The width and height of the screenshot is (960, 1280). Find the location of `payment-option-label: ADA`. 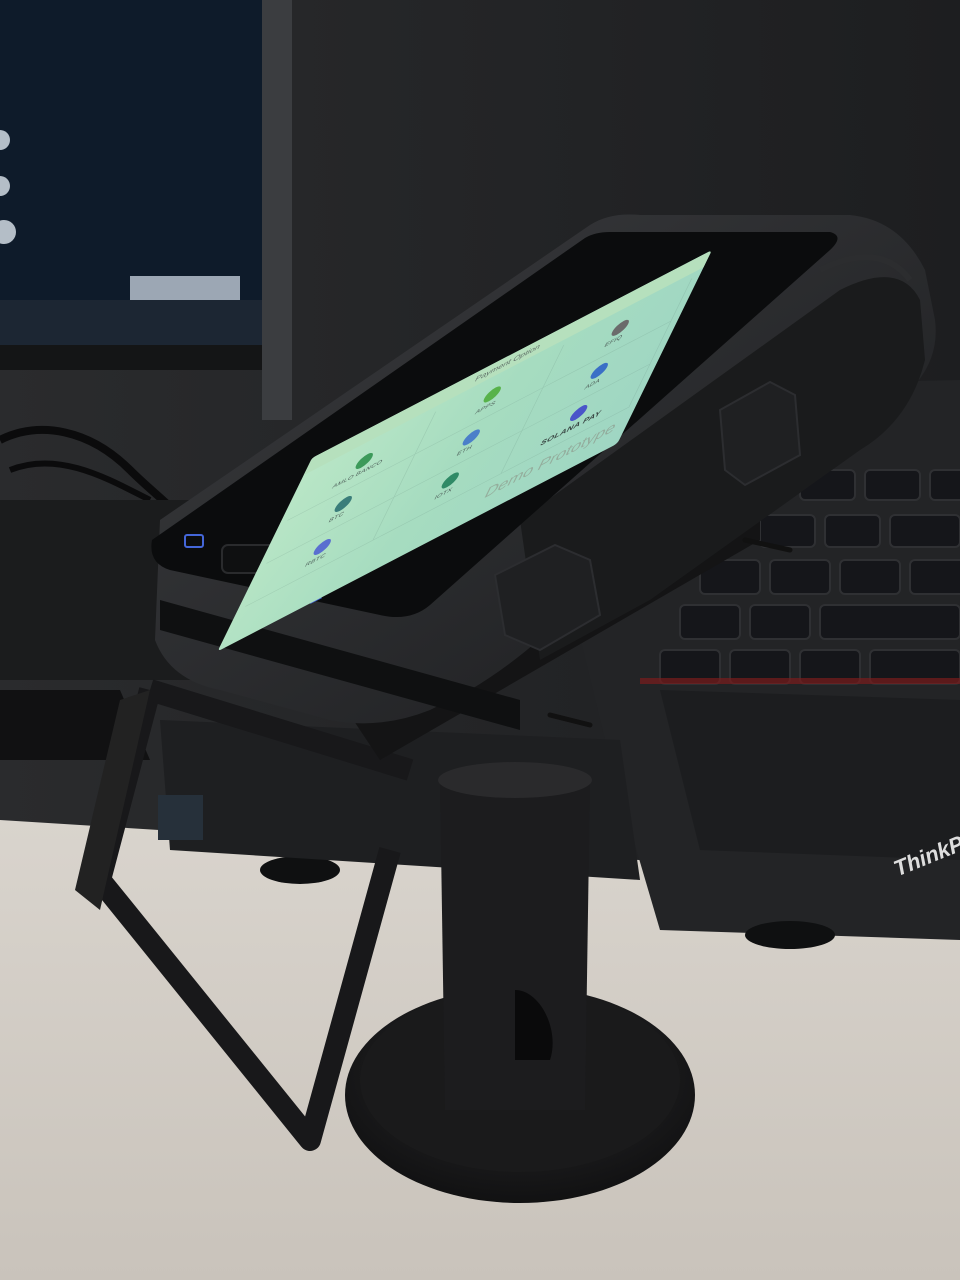

payment-option-label: ADA is located at coordinates (592, 384).